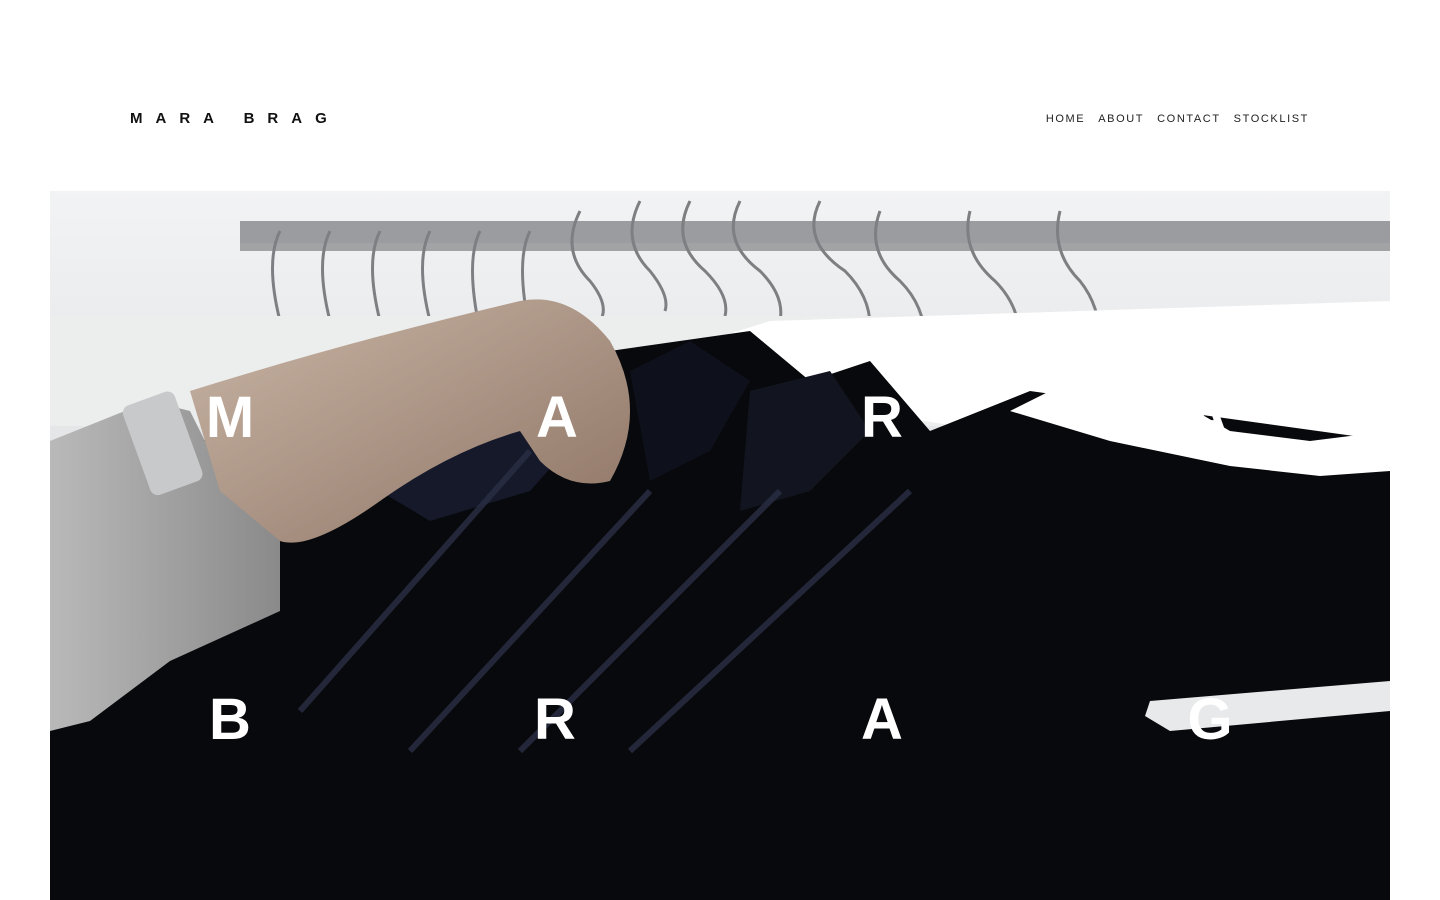  Describe the element at coordinates (1210, 719) in the screenshot. I see `hero-letter-g: G` at that location.